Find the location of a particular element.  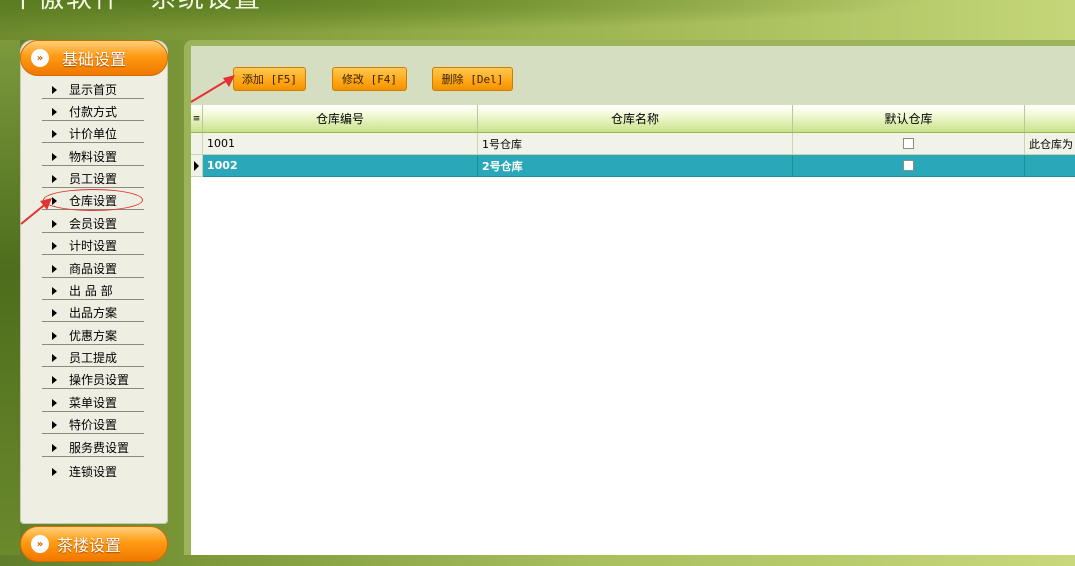

sidebar-item-special-price: 特价设置 is located at coordinates (93, 425).